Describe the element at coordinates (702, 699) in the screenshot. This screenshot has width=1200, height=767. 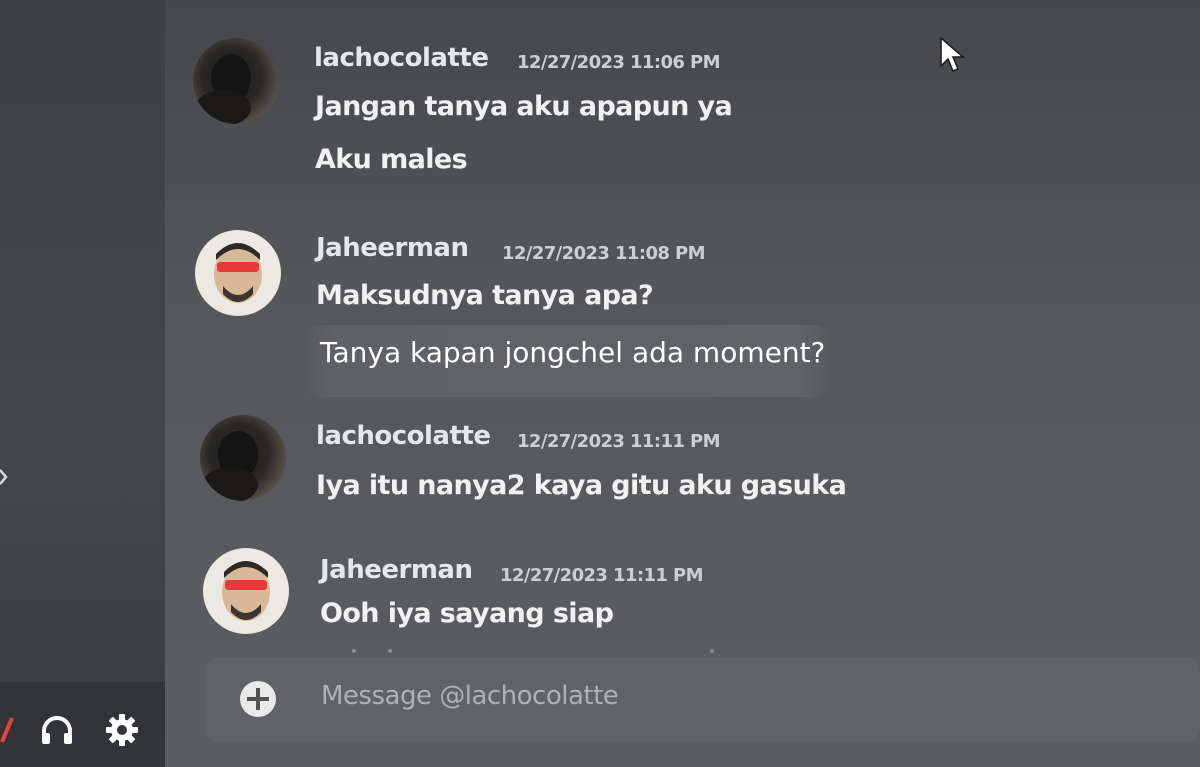
I see `message-composer: Message @lachocolatte` at that location.